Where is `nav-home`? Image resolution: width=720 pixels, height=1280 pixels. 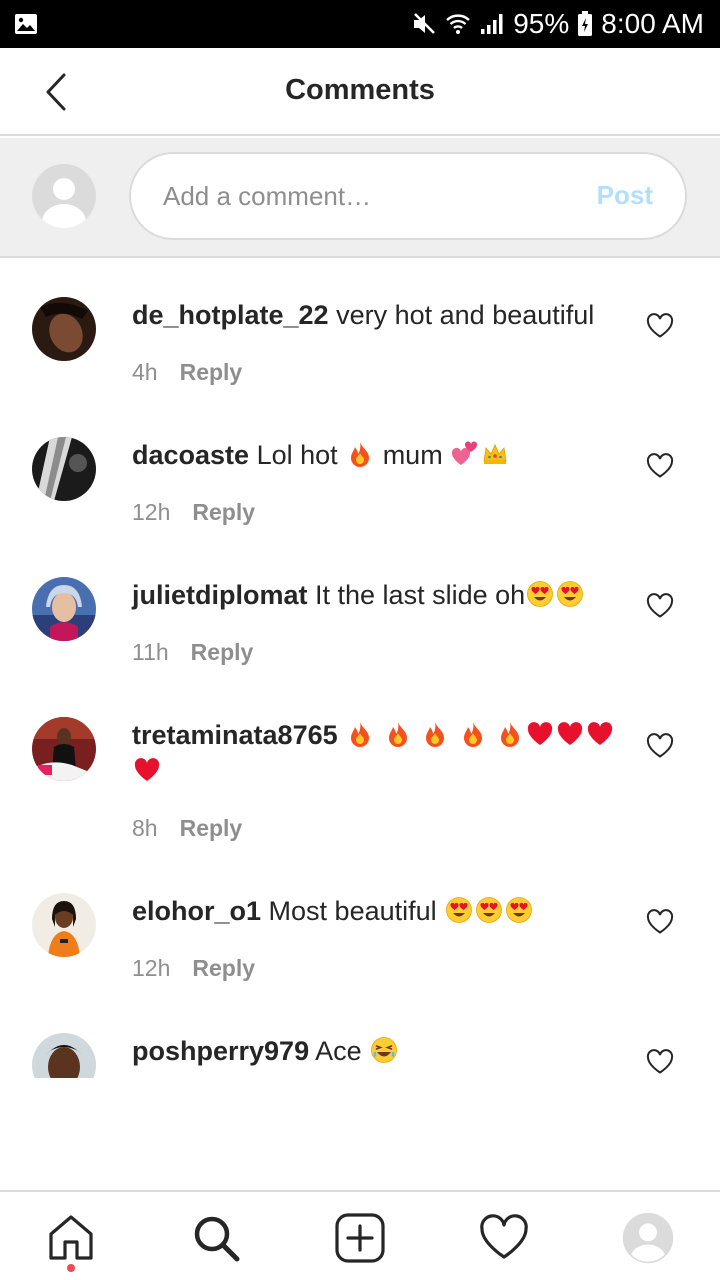 nav-home is located at coordinates (71, 1238).